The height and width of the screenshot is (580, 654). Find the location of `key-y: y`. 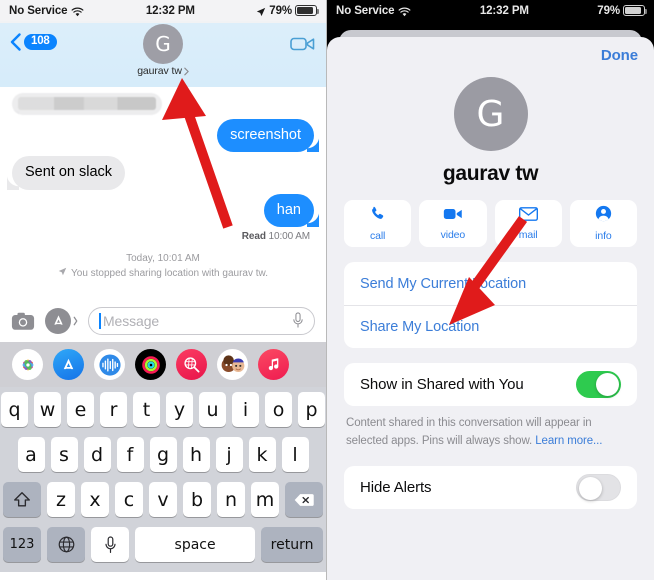

key-y: y is located at coordinates (179, 409).